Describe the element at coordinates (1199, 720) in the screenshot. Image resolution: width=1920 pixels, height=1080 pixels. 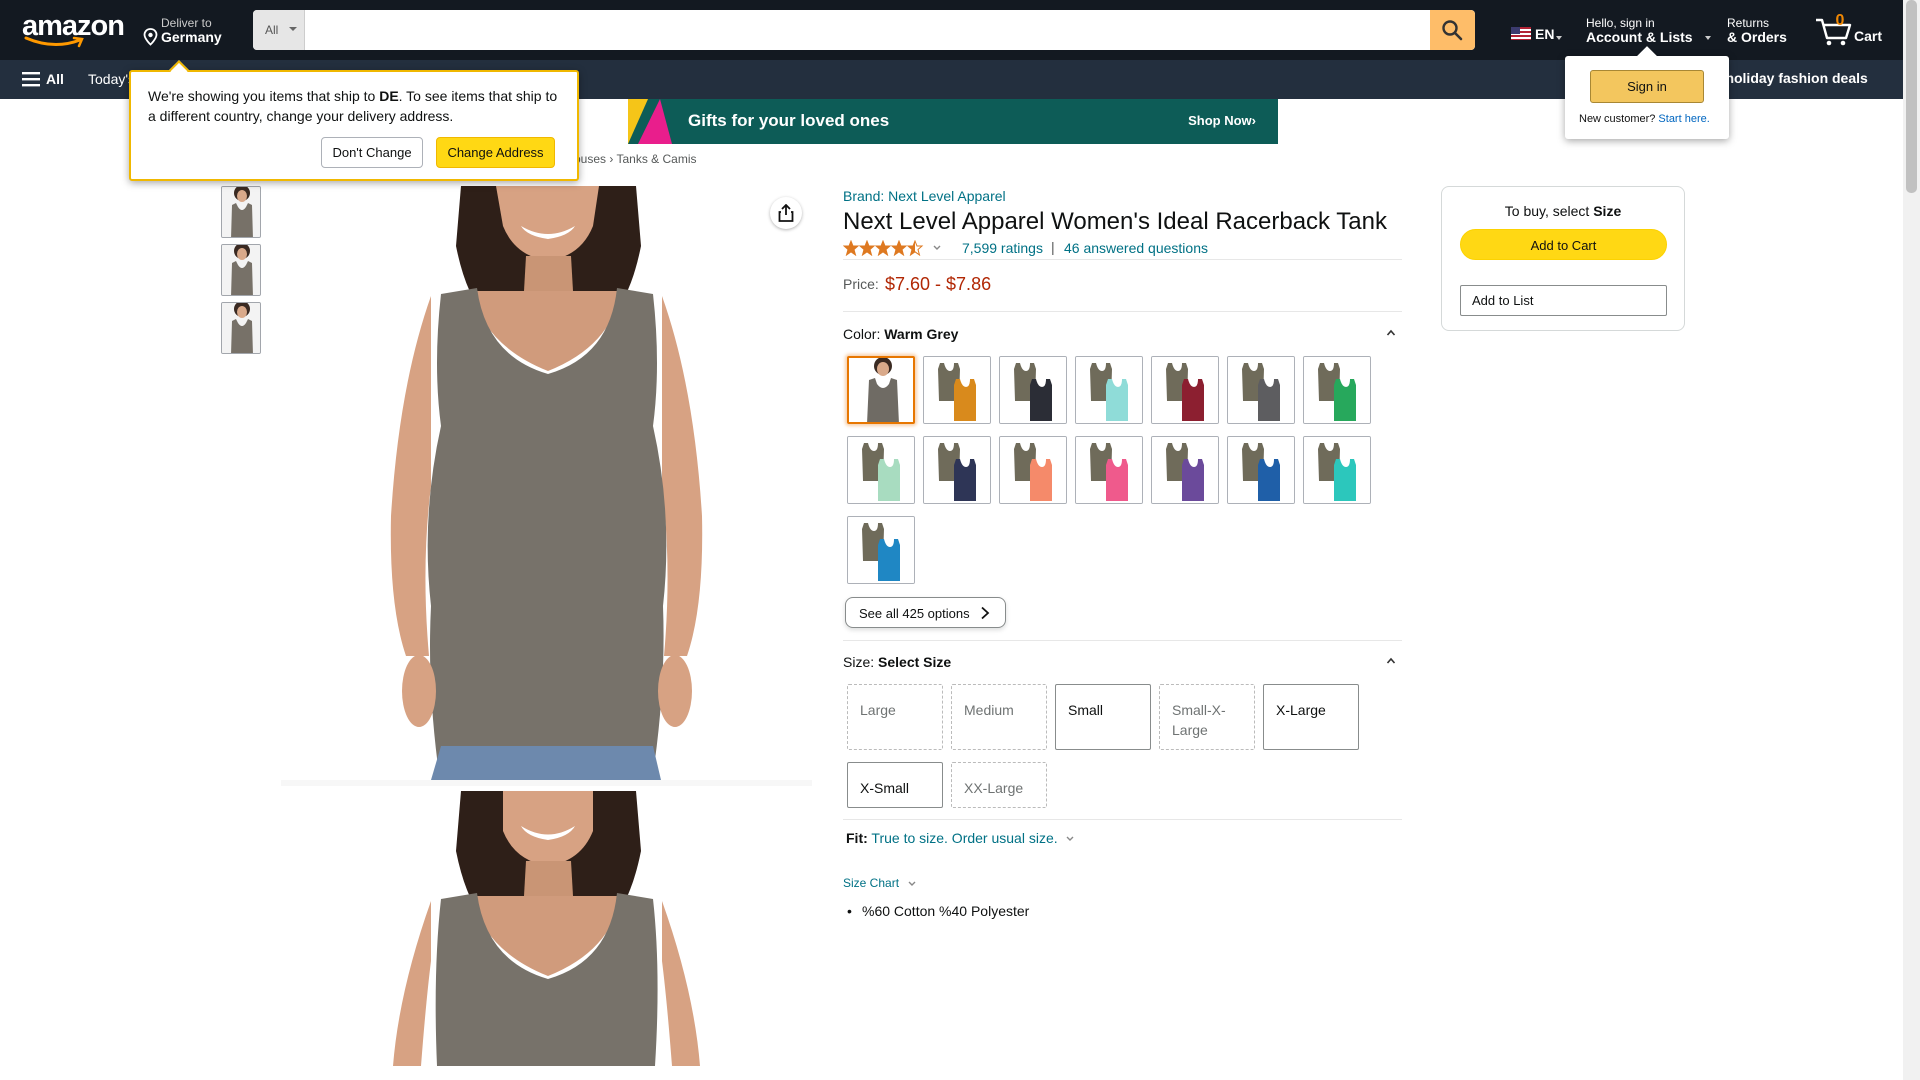
I see `size-option-label: Small-X-Large` at that location.